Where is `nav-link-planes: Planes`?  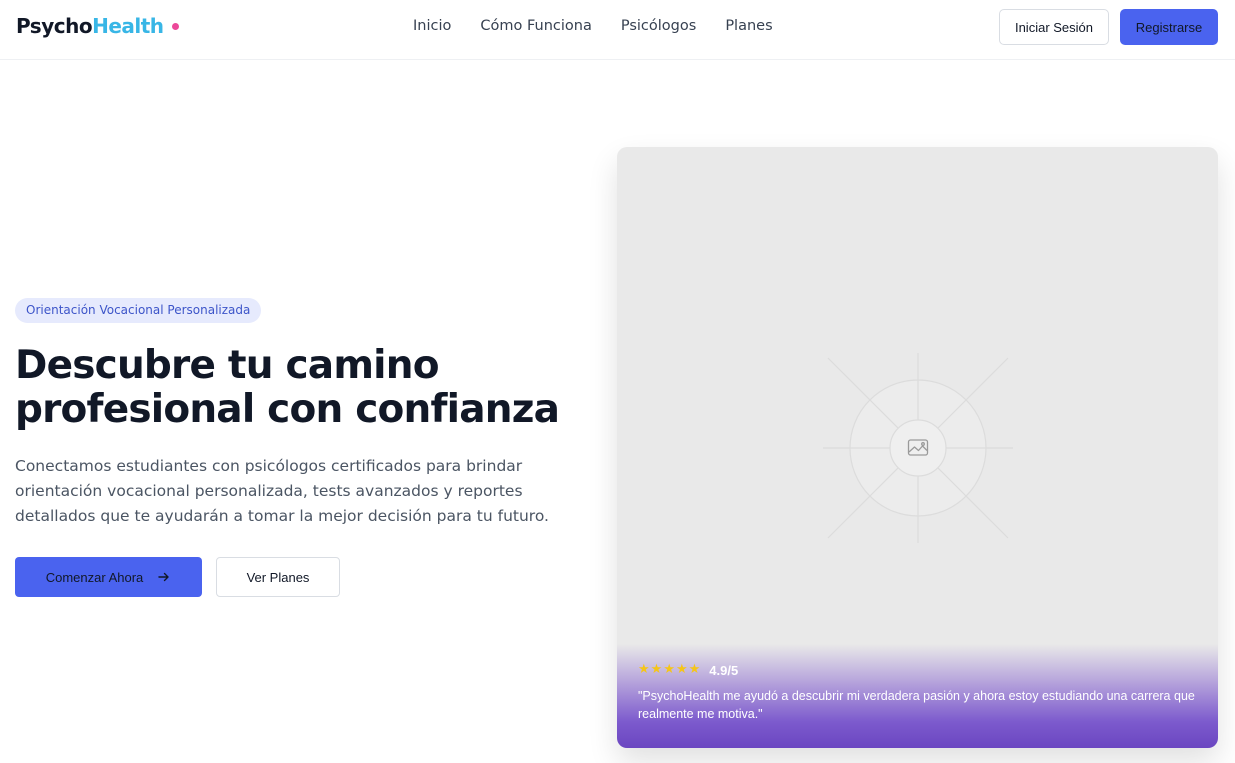 nav-link-planes: Planes is located at coordinates (748, 26).